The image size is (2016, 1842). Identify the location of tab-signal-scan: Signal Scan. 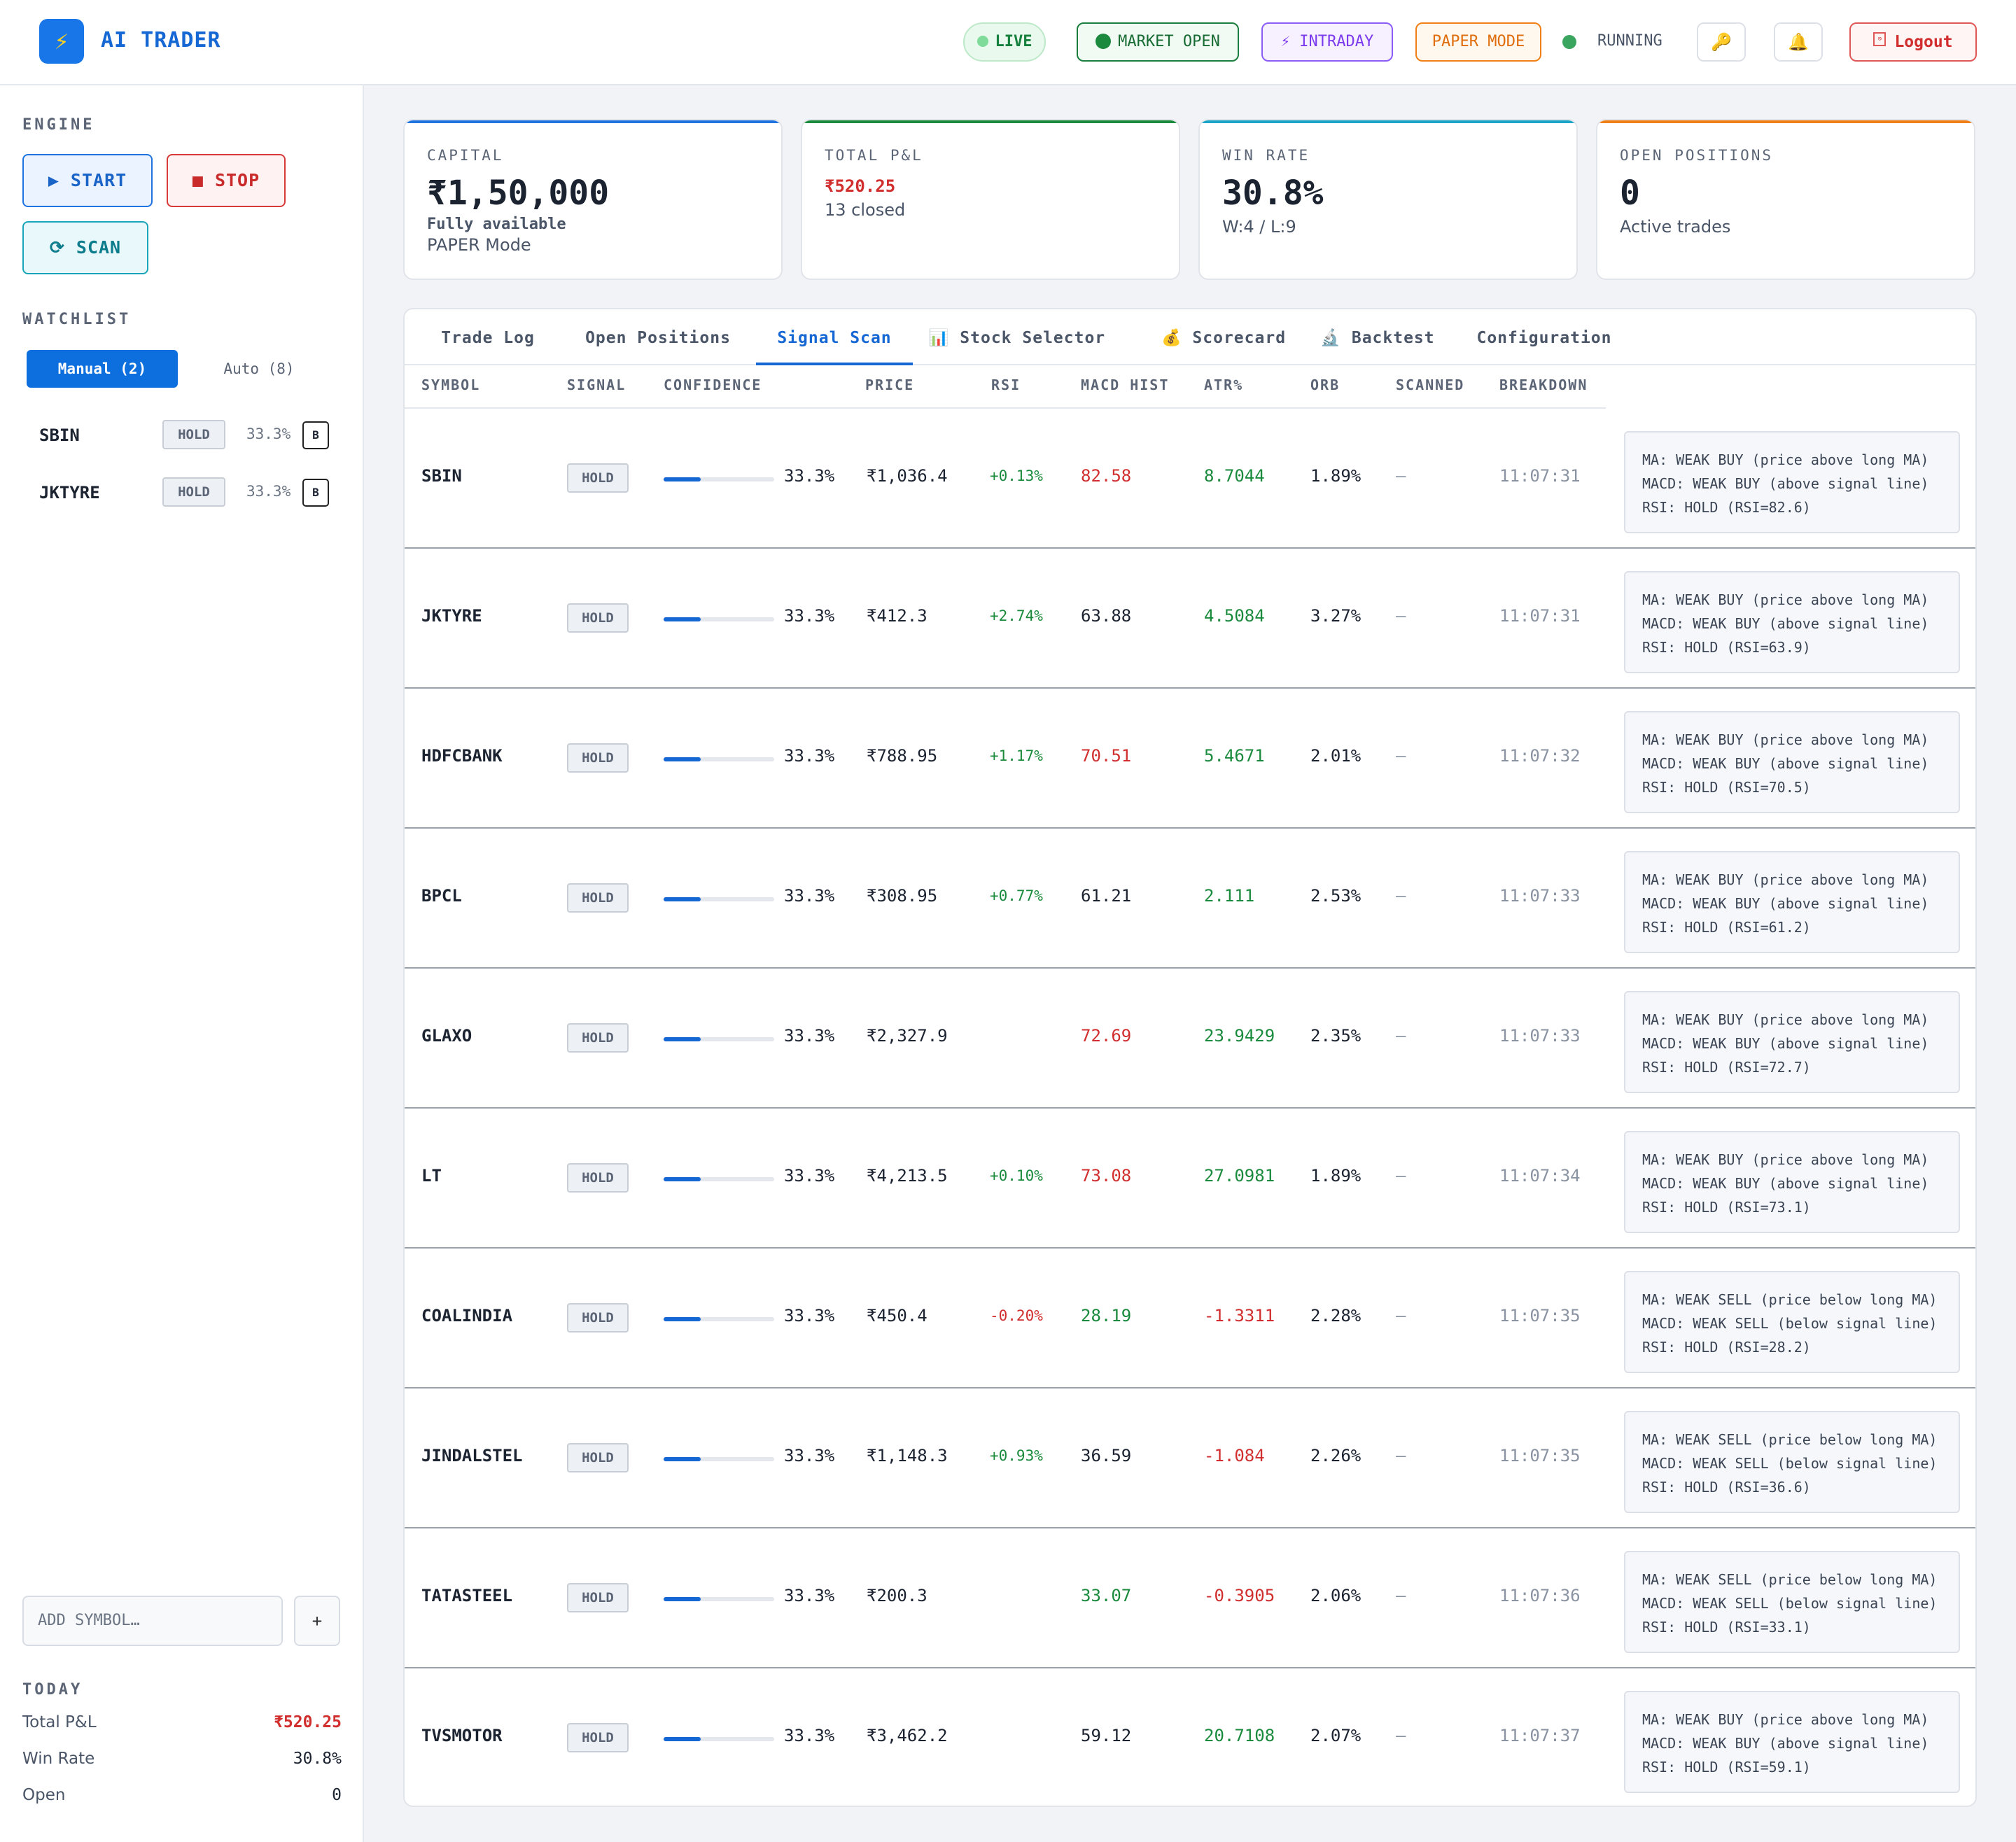
(834, 337).